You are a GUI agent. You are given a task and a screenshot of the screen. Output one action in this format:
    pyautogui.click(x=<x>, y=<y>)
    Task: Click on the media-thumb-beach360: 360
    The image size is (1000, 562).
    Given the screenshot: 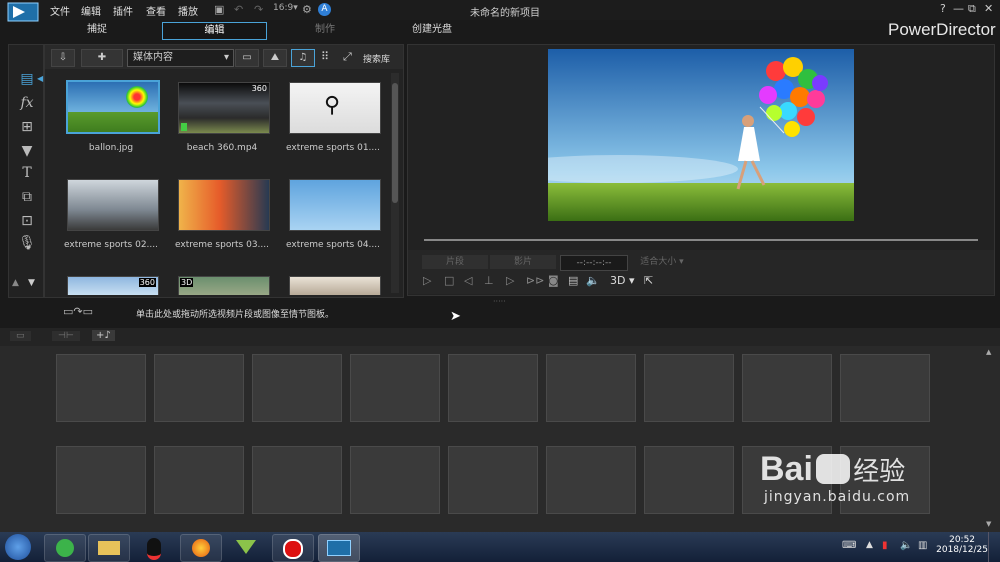 What is the action you would take?
    pyautogui.click(x=224, y=108)
    